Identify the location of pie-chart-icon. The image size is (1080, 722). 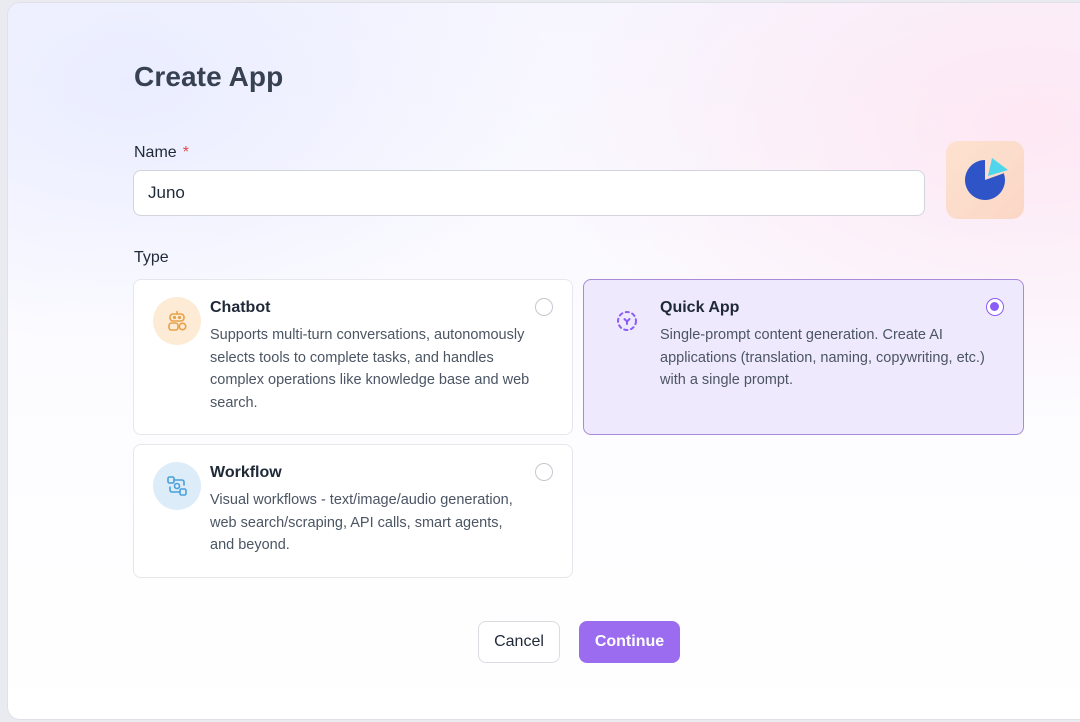
(986, 179).